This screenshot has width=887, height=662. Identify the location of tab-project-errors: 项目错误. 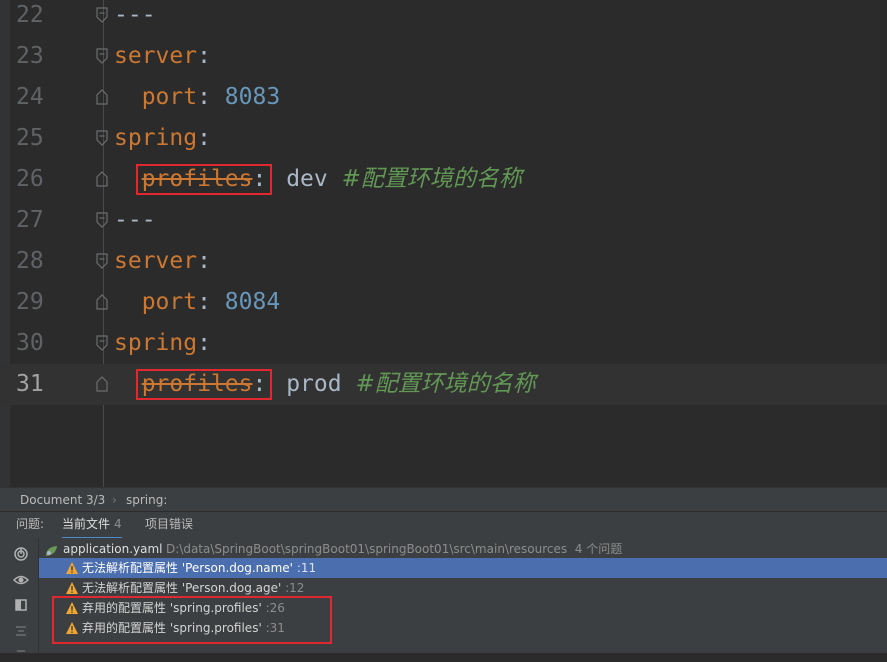
(169, 524).